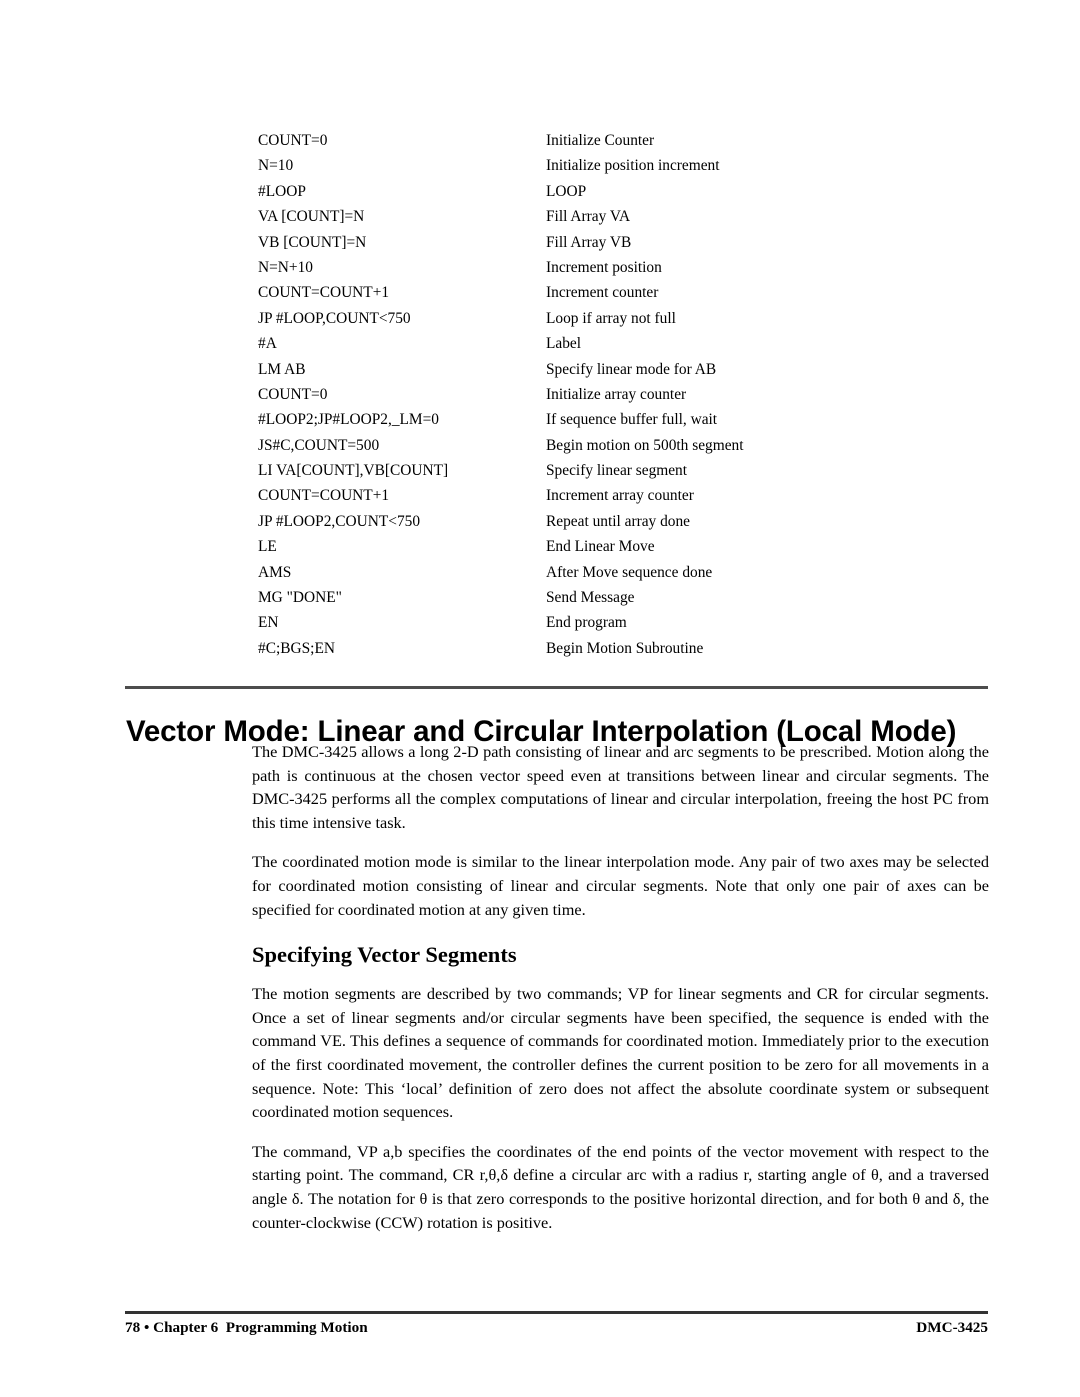  Describe the element at coordinates (620, 496) in the screenshot. I see `code-description: Increment array counter` at that location.